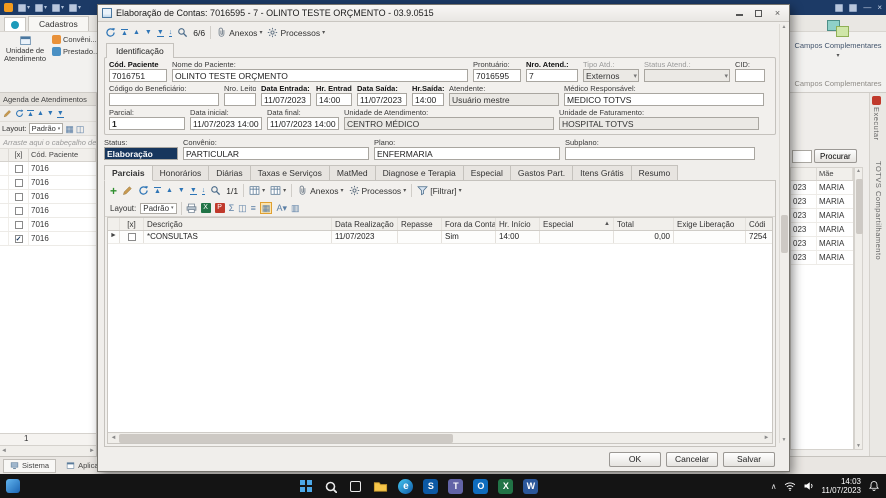  What do you see at coordinates (182, 32) in the screenshot?
I see `search-icon` at bounding box center [182, 32].